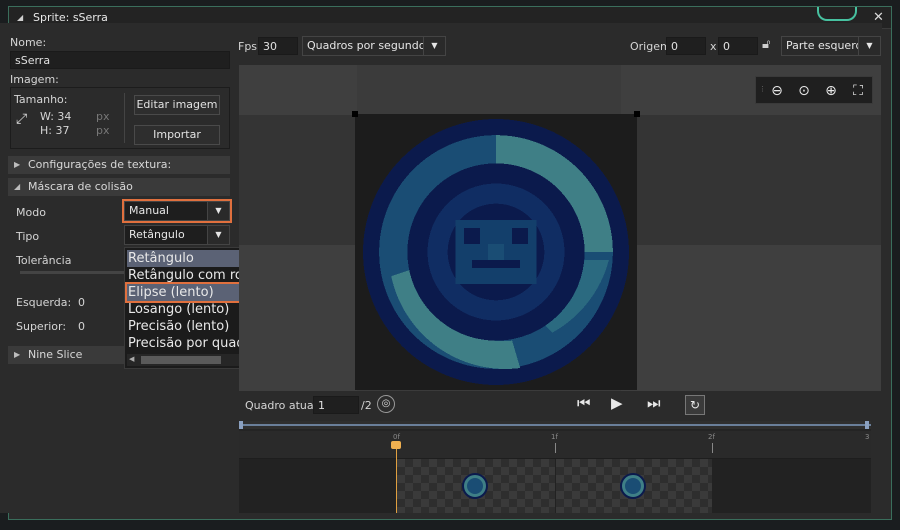 This screenshot has height=530, width=900. What do you see at coordinates (650, 46) in the screenshot?
I see `origin-label: Origem` at bounding box center [650, 46].